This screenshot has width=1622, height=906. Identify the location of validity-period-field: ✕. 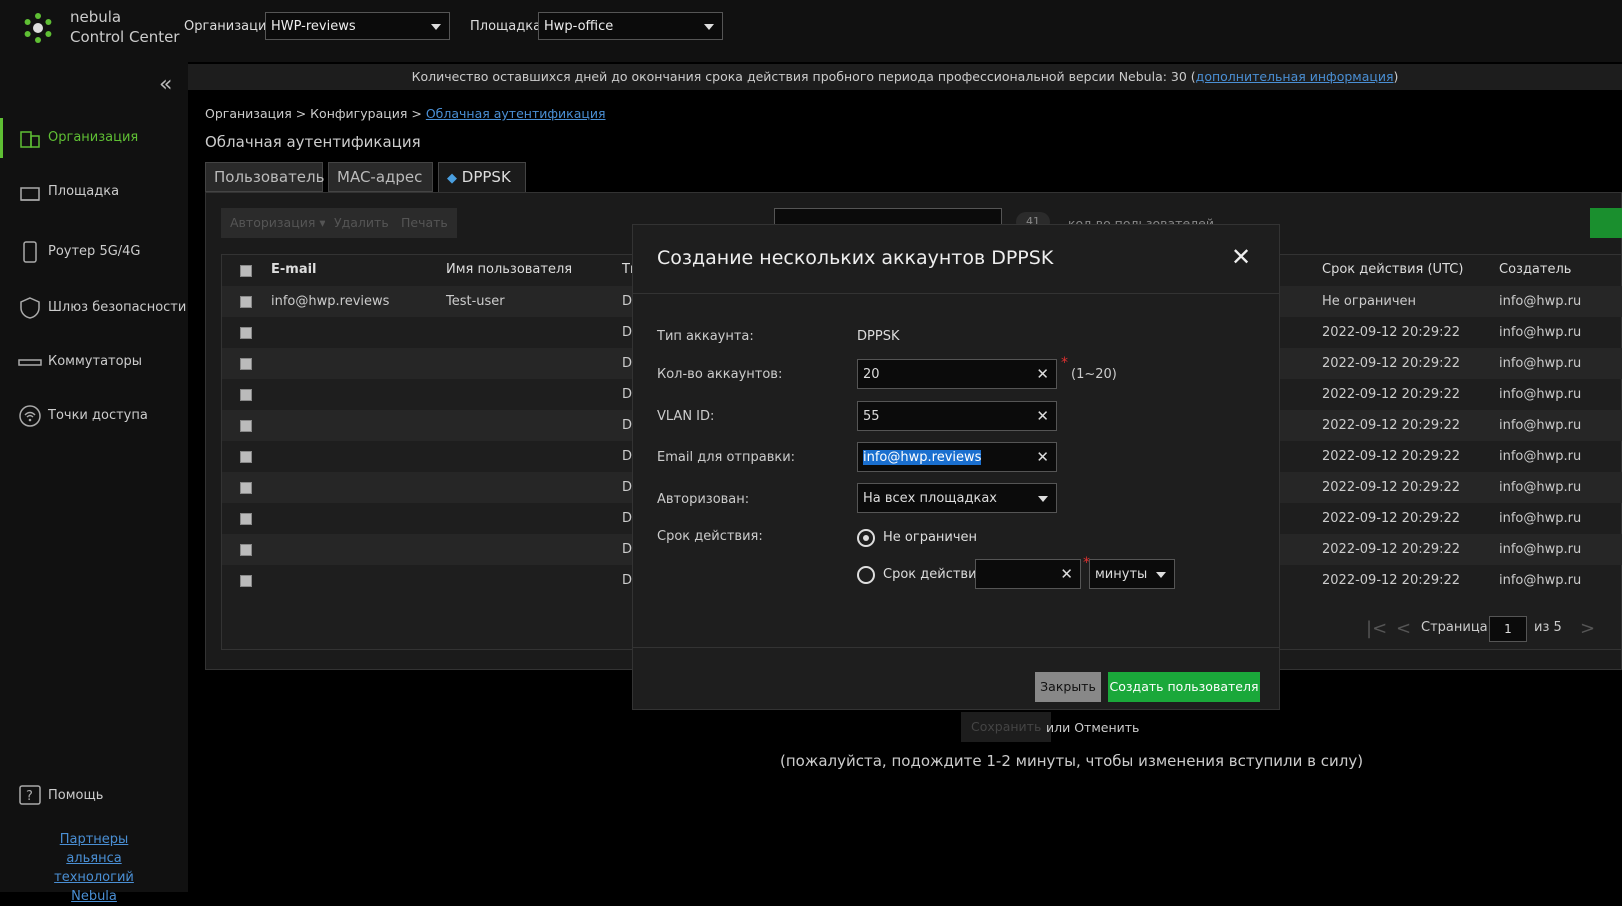
(1028, 574).